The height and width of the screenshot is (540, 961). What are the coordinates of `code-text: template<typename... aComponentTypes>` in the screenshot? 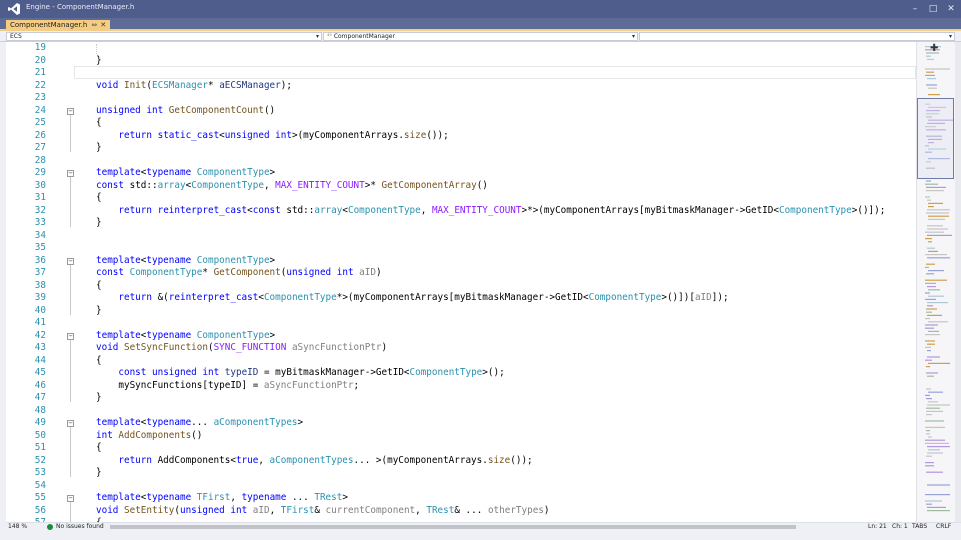 It's located at (200, 422).